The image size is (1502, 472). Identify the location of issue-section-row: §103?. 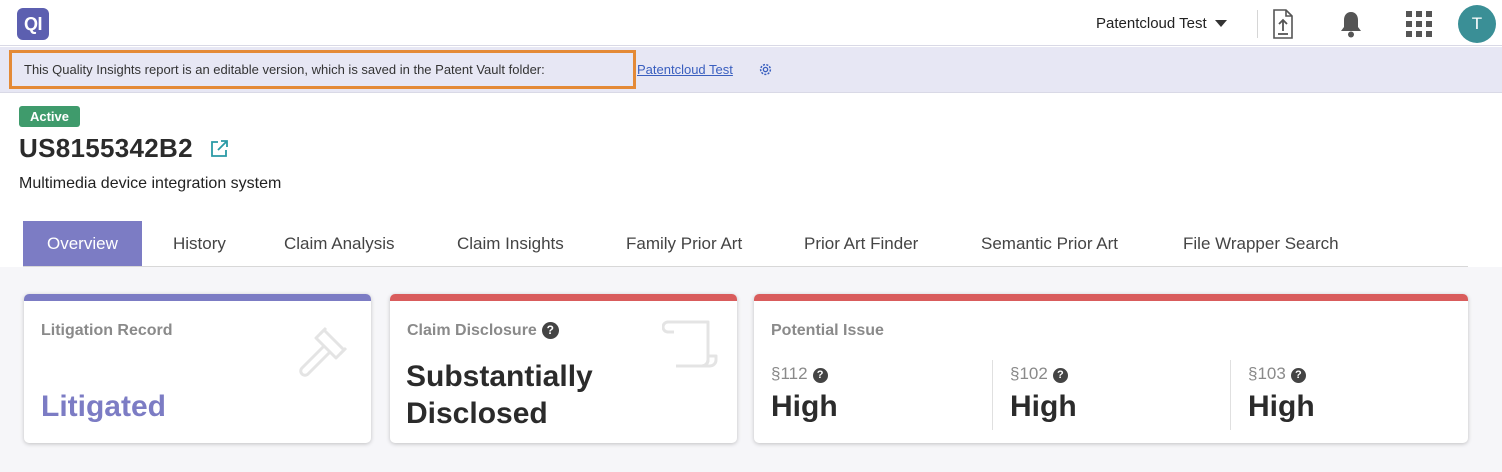
(1281, 374).